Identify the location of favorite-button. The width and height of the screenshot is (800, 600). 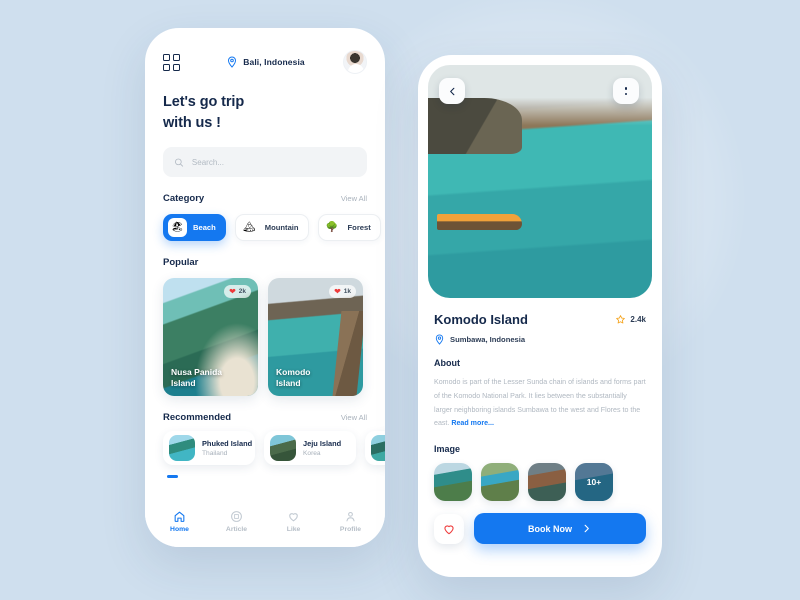
(449, 528).